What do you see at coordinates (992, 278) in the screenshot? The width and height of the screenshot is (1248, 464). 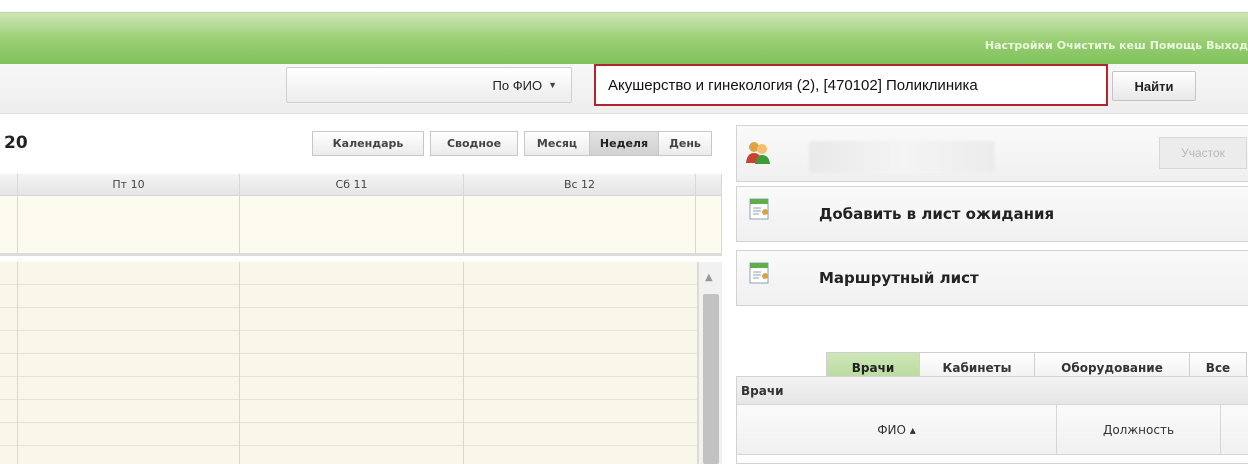 I see `route-sheet-button: Маршрутный лист` at bounding box center [992, 278].